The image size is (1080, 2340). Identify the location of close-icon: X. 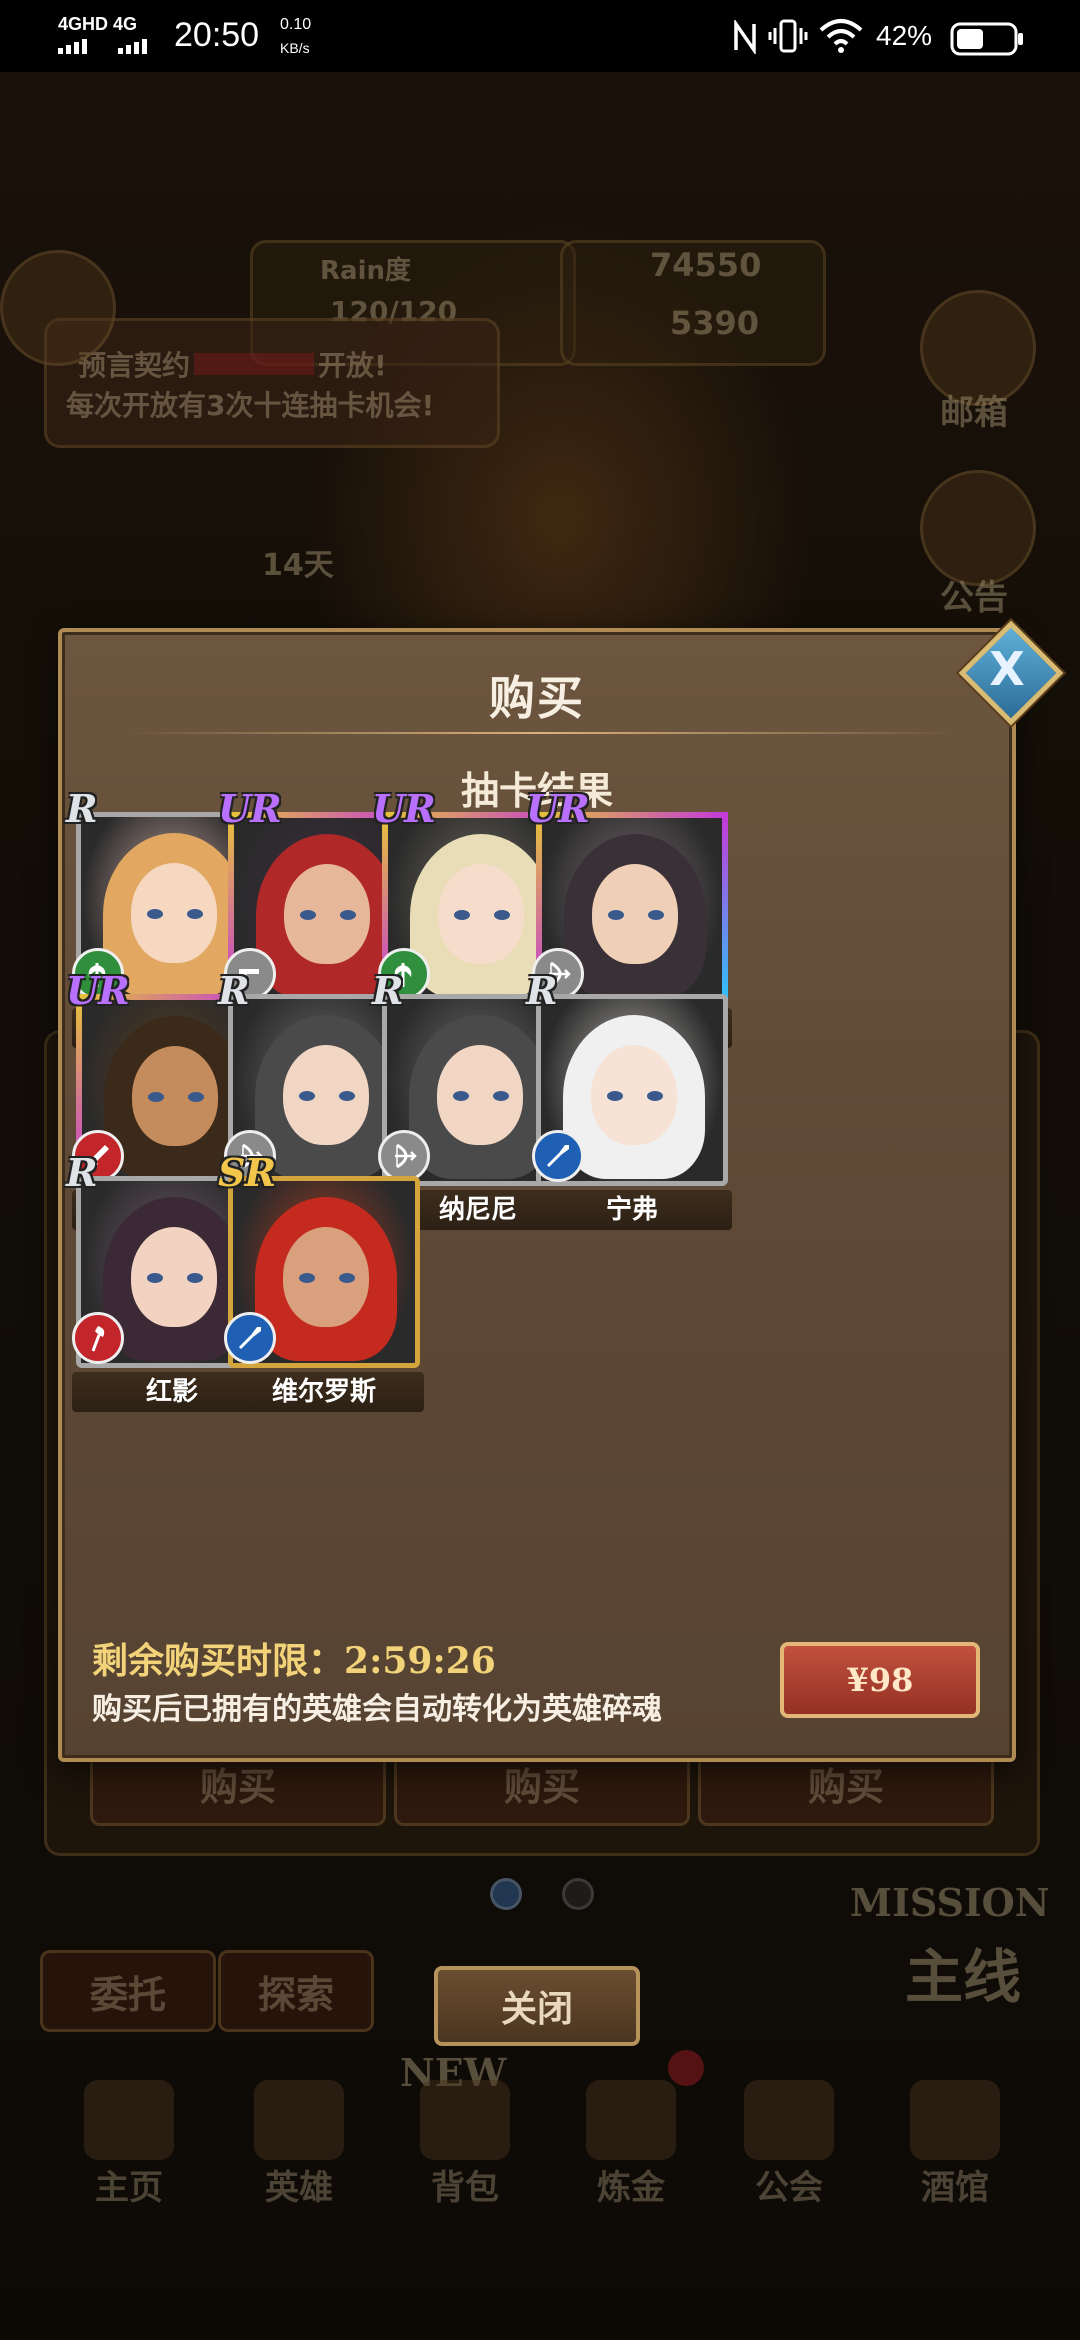
(1007, 669).